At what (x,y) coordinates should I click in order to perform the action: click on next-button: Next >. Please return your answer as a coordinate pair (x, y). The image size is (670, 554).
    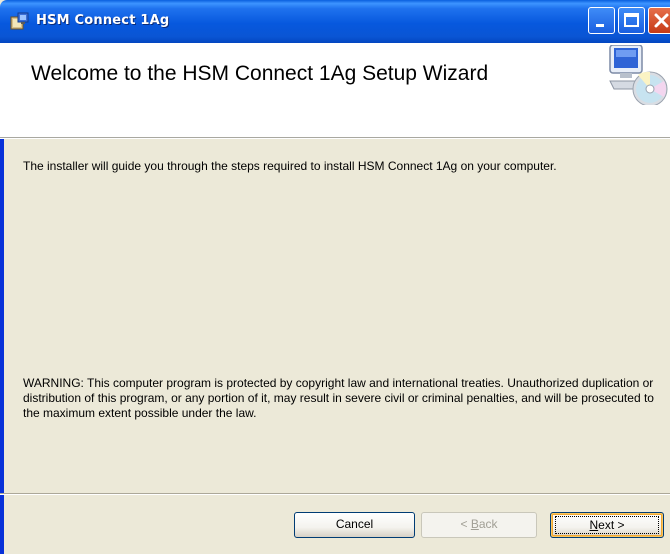
    Looking at the image, I should click on (607, 525).